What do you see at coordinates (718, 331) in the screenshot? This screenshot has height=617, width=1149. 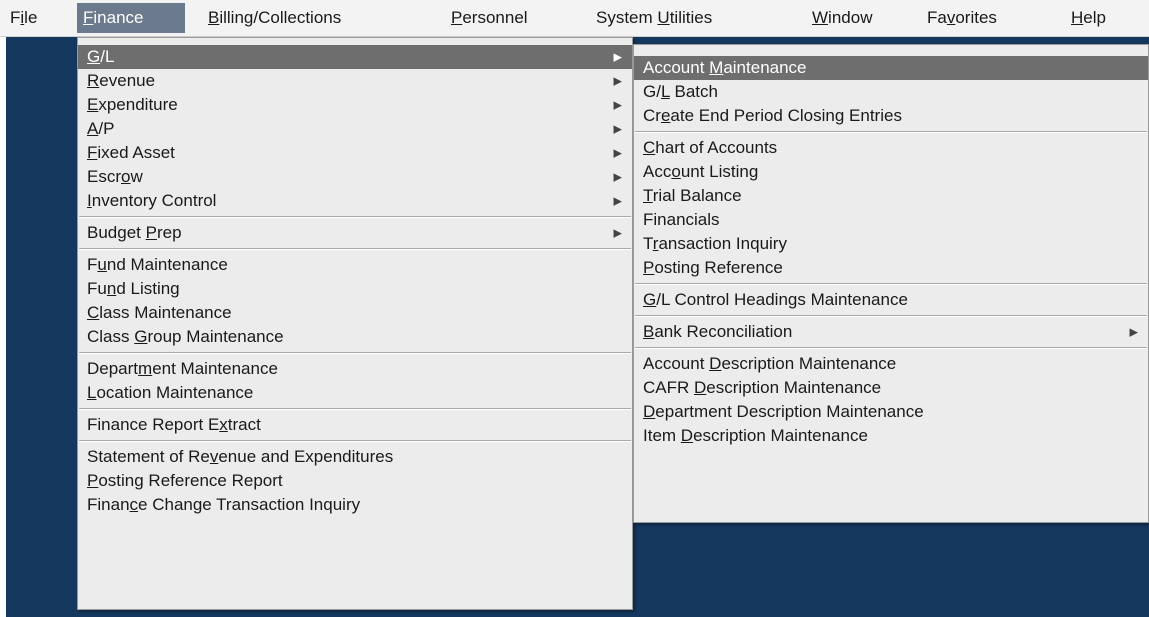 I see `menu-item-label: Bank Reconciliation` at bounding box center [718, 331].